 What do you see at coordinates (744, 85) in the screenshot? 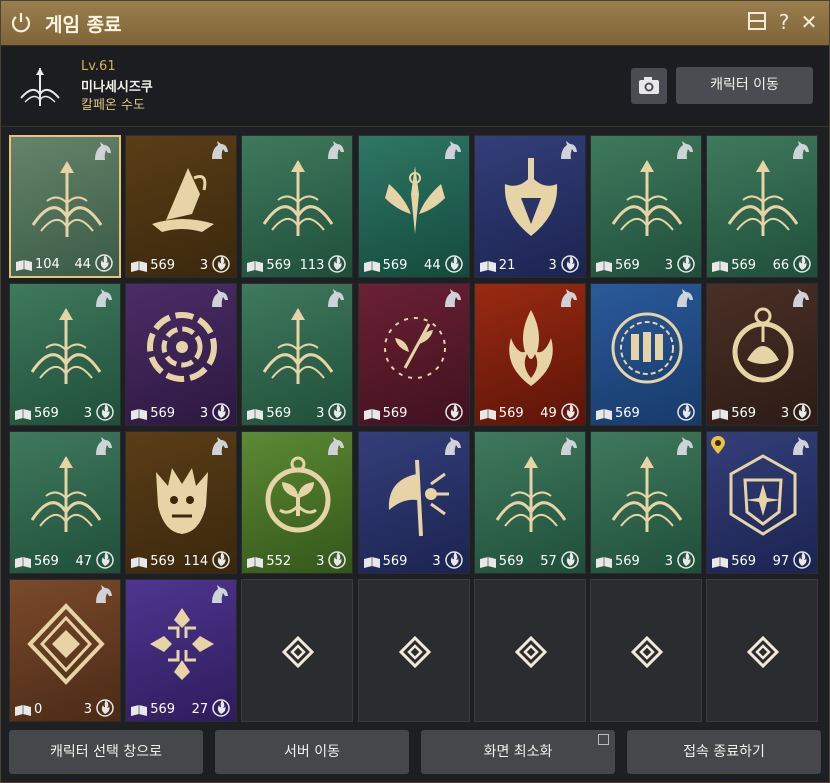
I see `character-move-button: 캐릭터 이동` at bounding box center [744, 85].